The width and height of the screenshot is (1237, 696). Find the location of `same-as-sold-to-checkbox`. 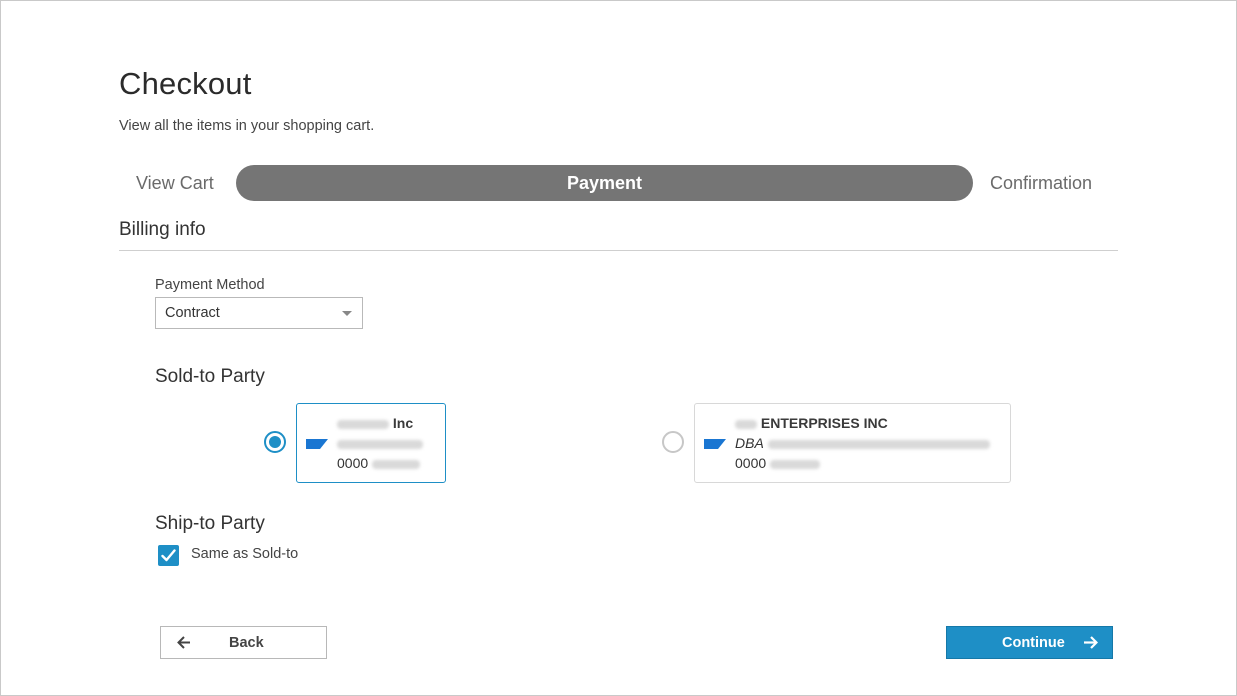

same-as-sold-to-checkbox is located at coordinates (168, 555).